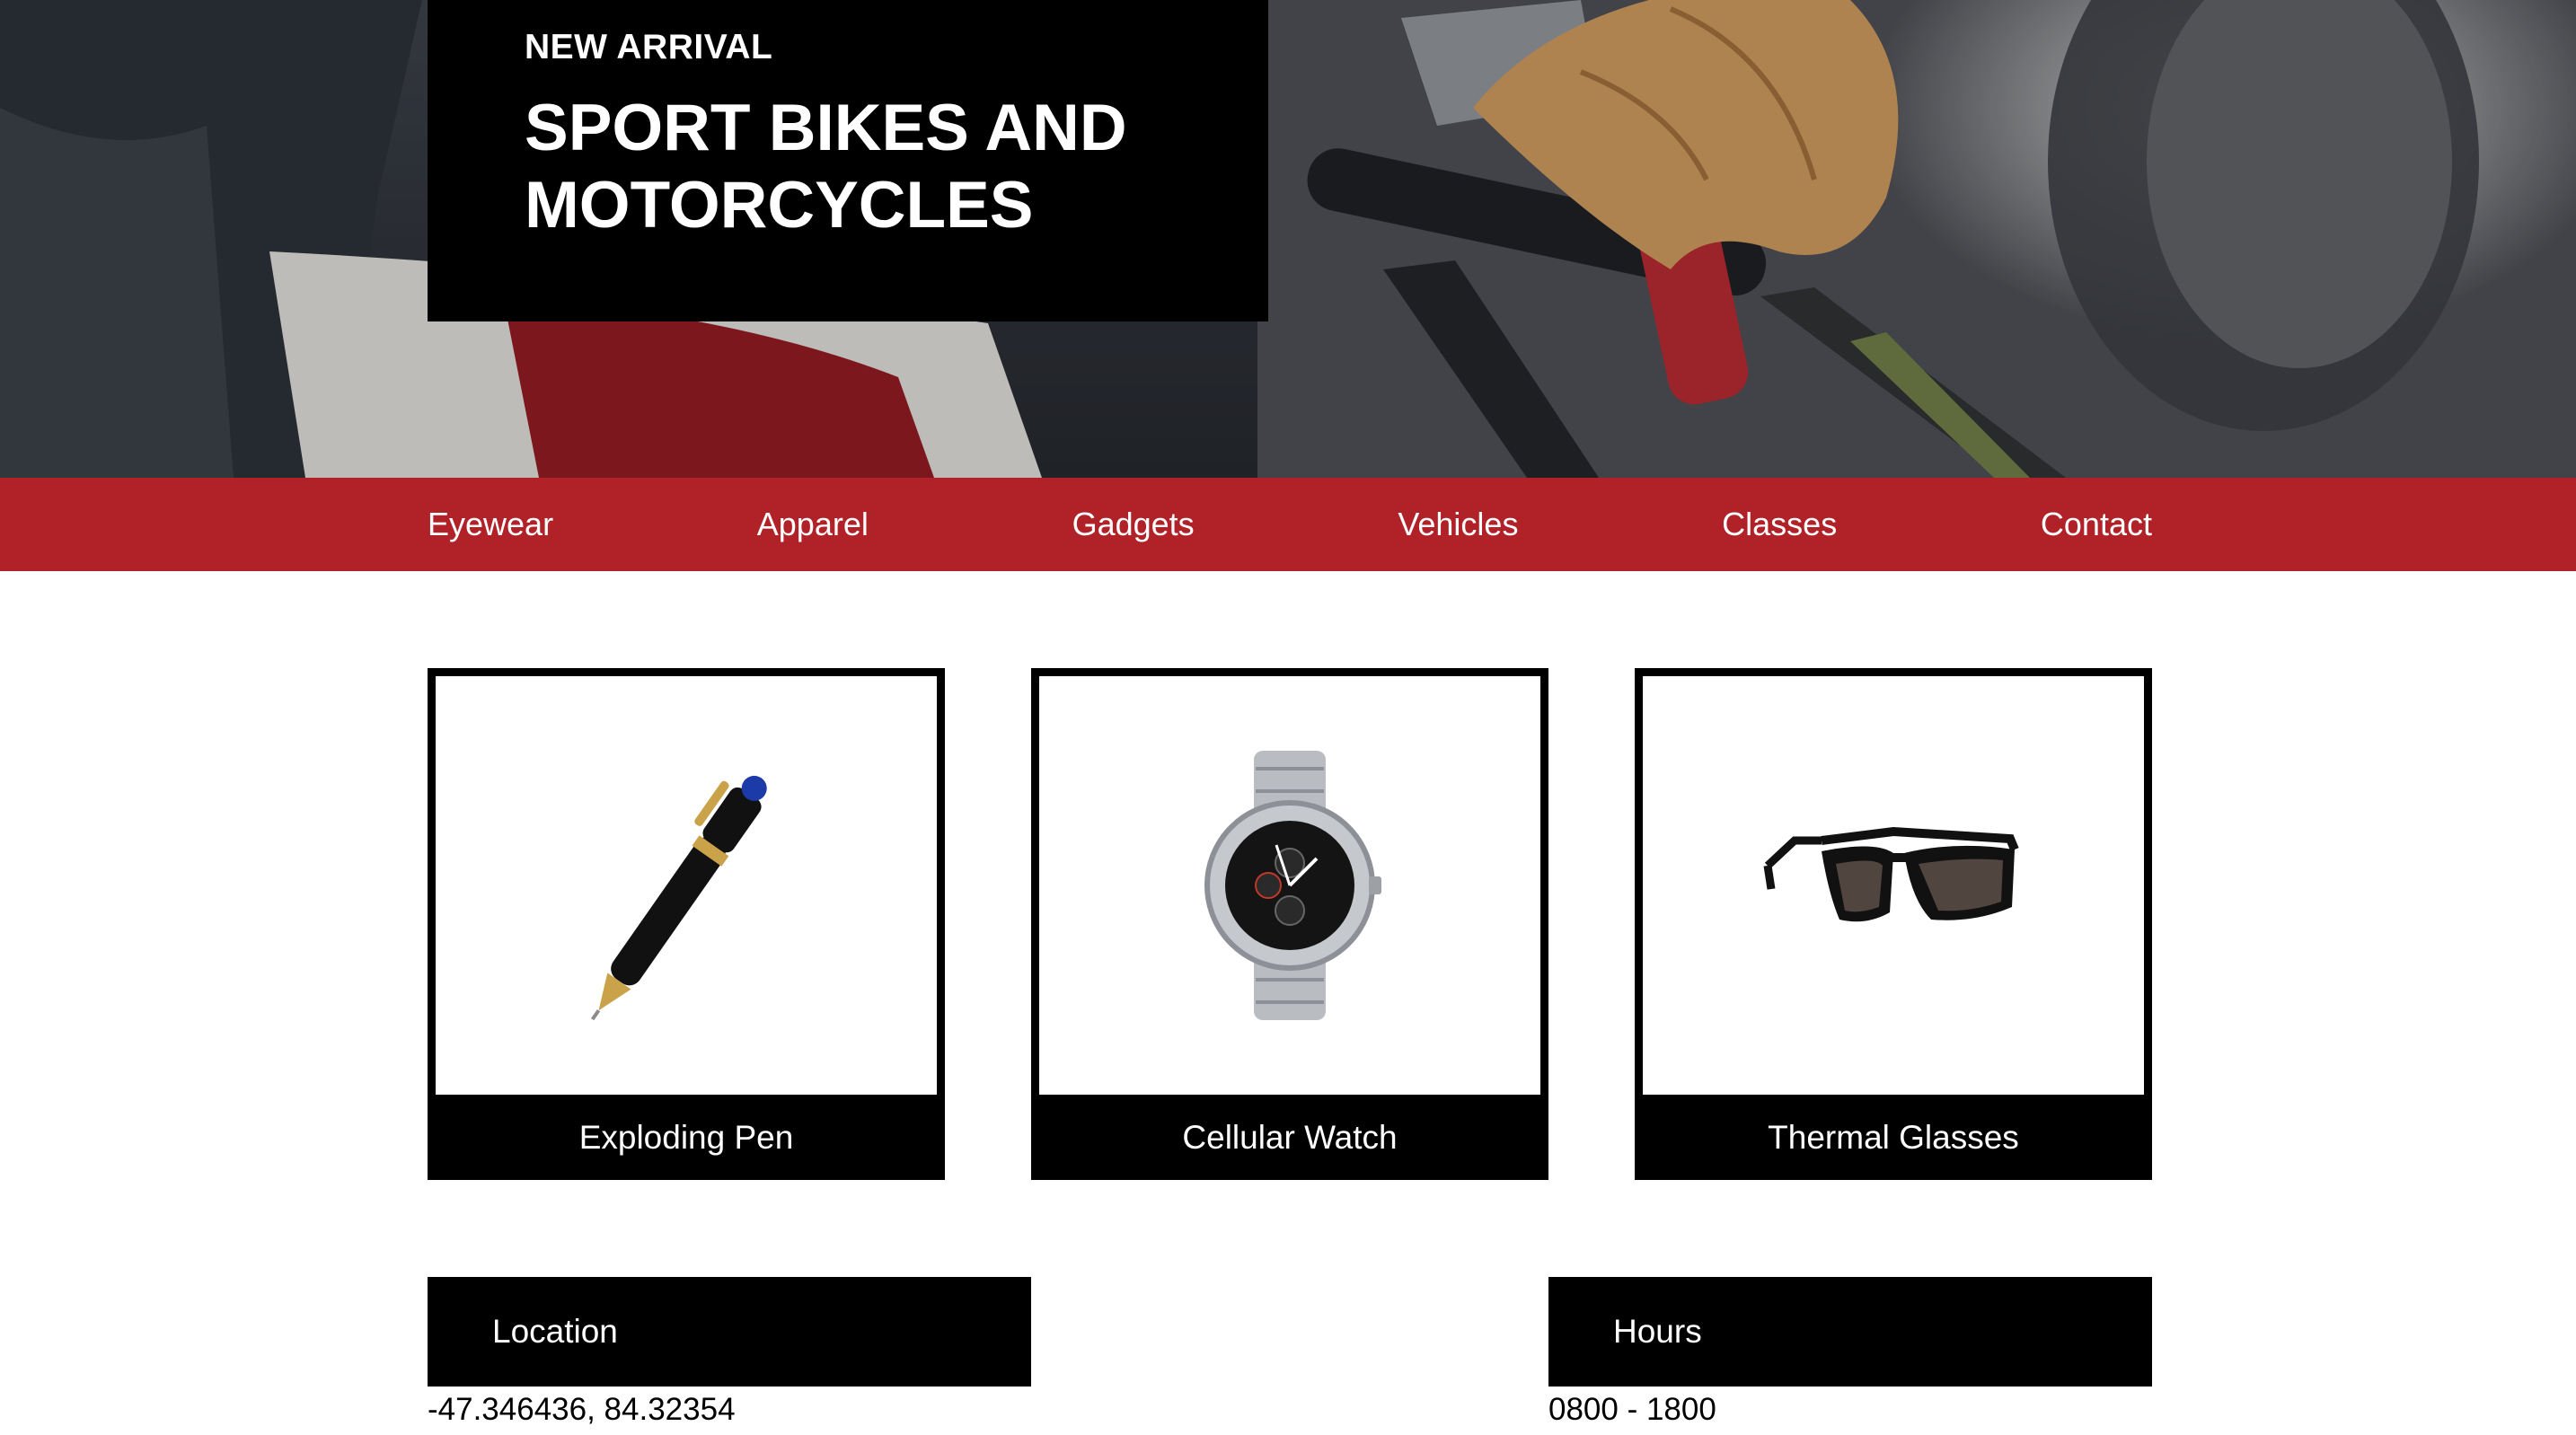 The width and height of the screenshot is (2576, 1435). What do you see at coordinates (582, 1409) in the screenshot?
I see `location-value: -47.346436, 84.32354` at bounding box center [582, 1409].